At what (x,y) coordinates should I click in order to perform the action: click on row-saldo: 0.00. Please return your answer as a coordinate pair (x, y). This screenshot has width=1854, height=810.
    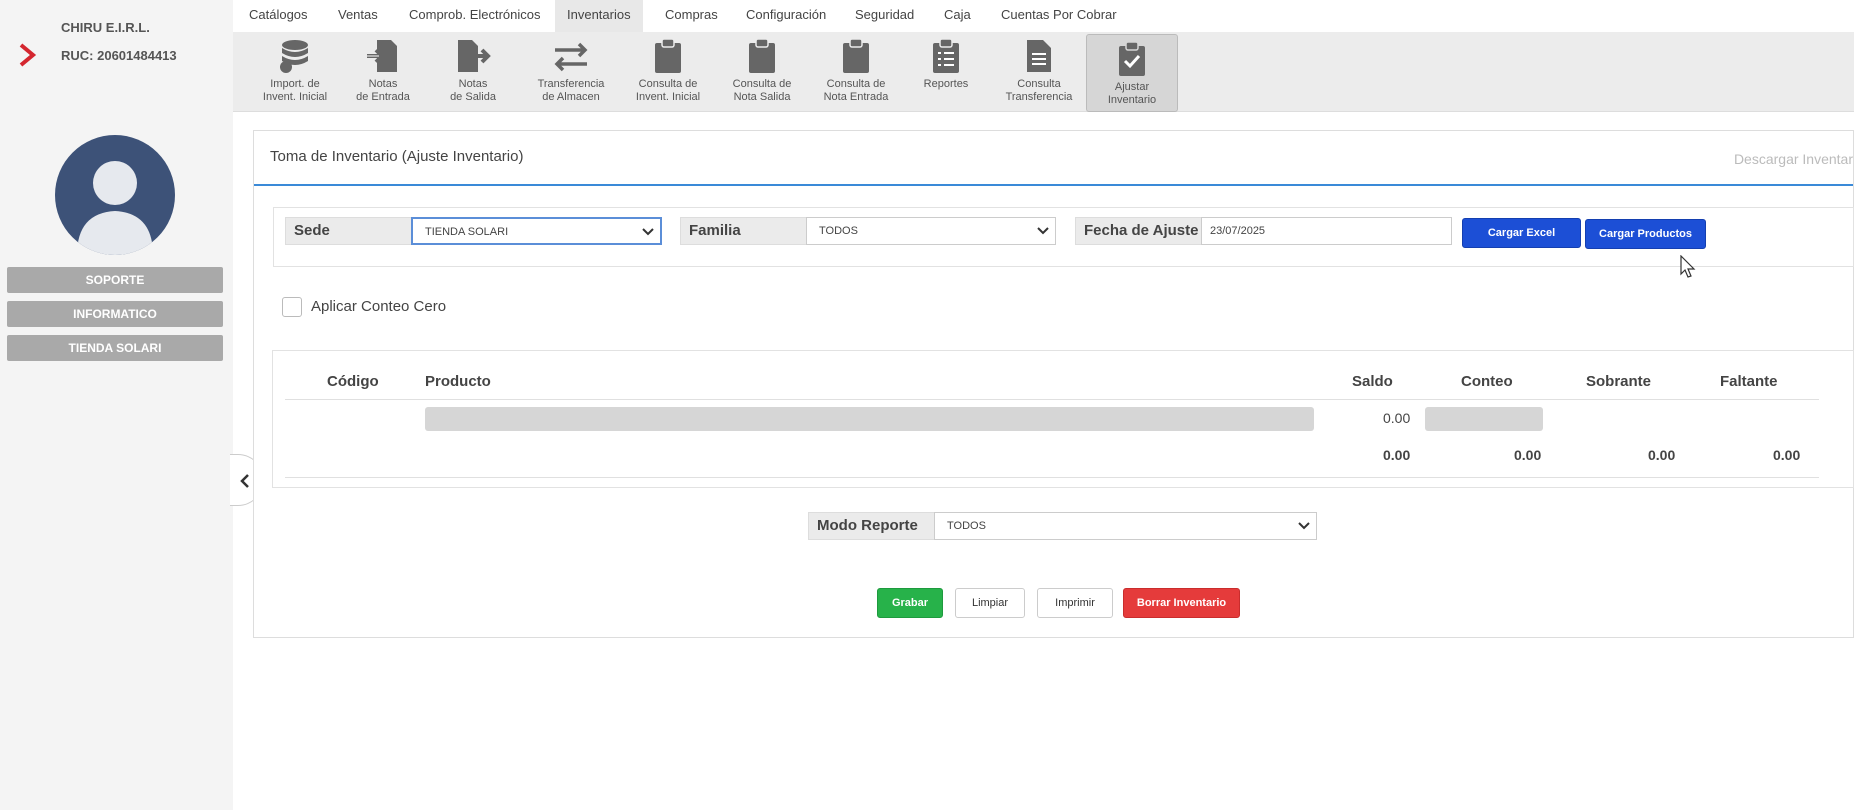
    Looking at the image, I should click on (1397, 418).